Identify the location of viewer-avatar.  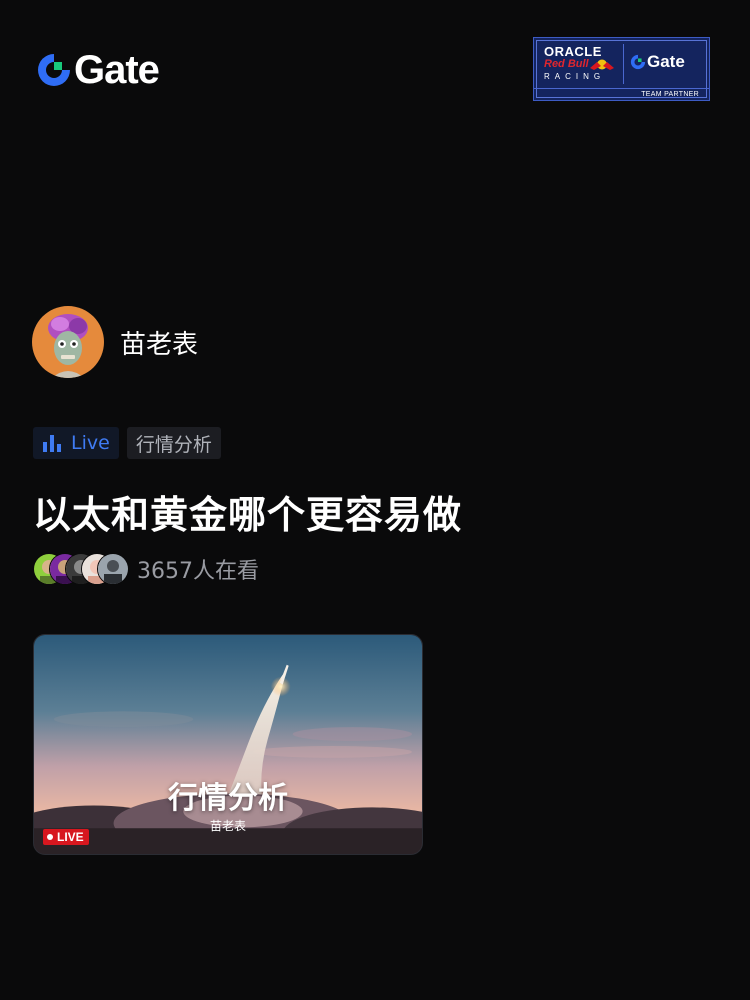
(113, 569).